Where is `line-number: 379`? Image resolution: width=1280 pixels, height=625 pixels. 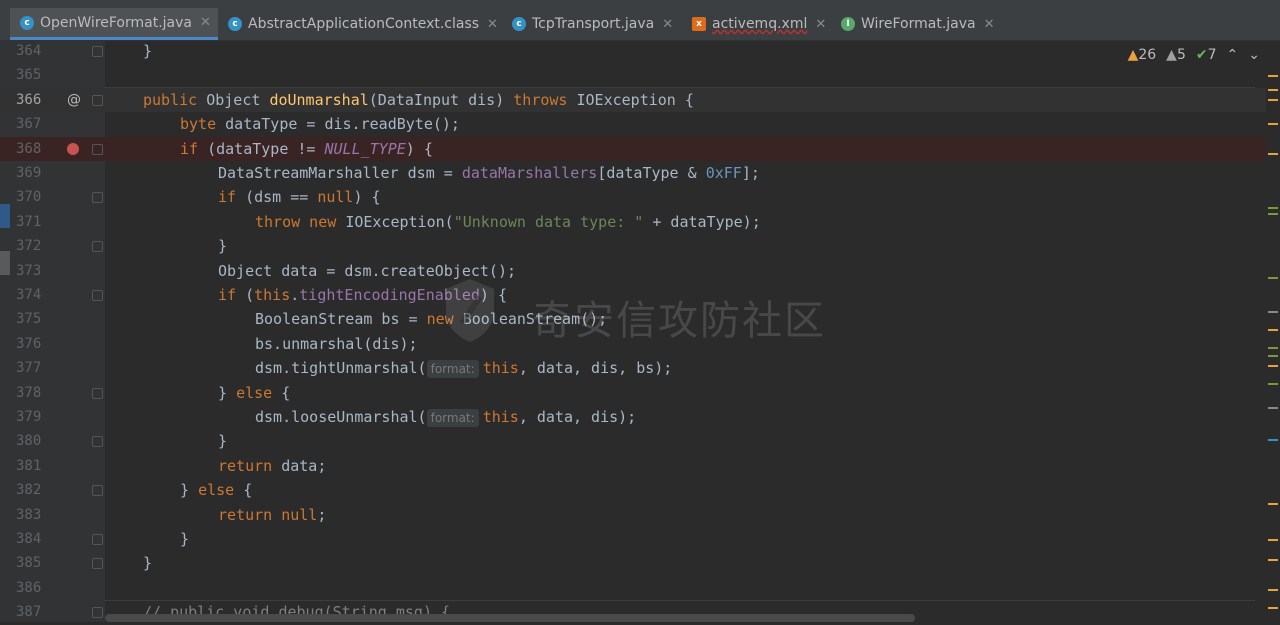
line-number: 379 is located at coordinates (29, 417).